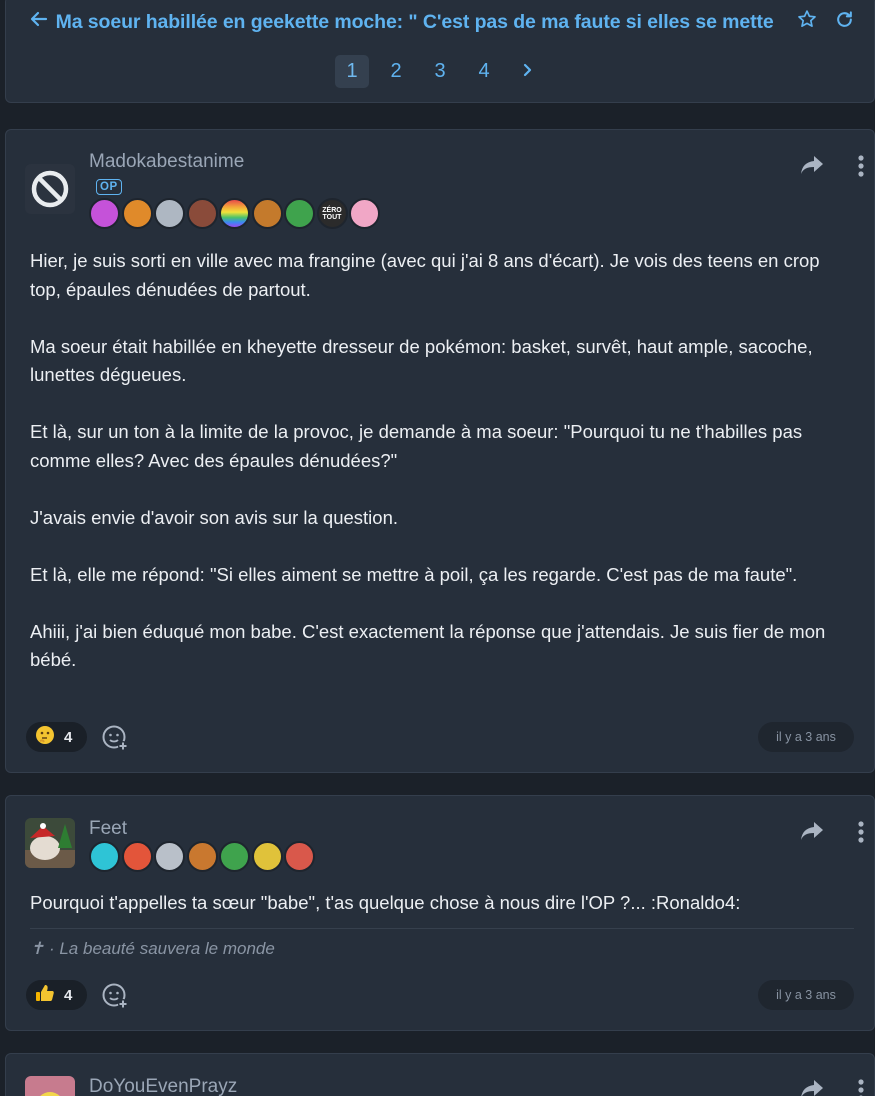 Image resolution: width=875 pixels, height=1096 pixels. I want to click on user-avatar-icon, so click(50, 1086).